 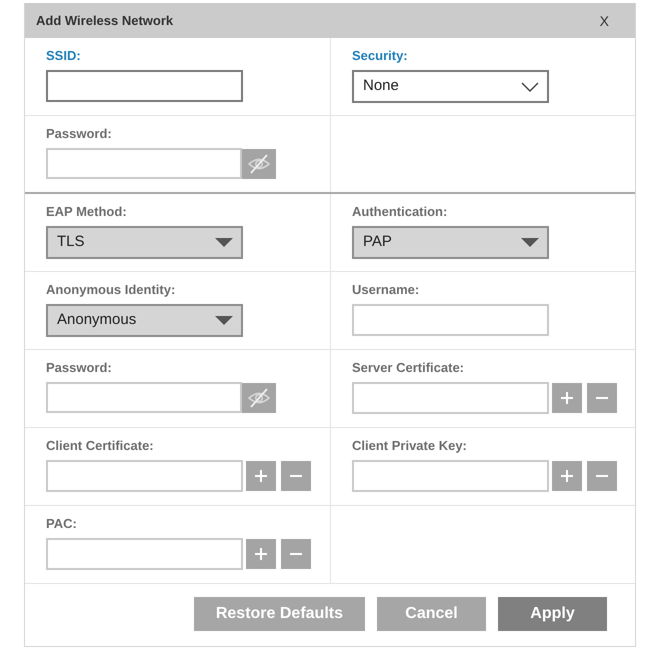 What do you see at coordinates (380, 56) in the screenshot?
I see `field-label: Security:` at bounding box center [380, 56].